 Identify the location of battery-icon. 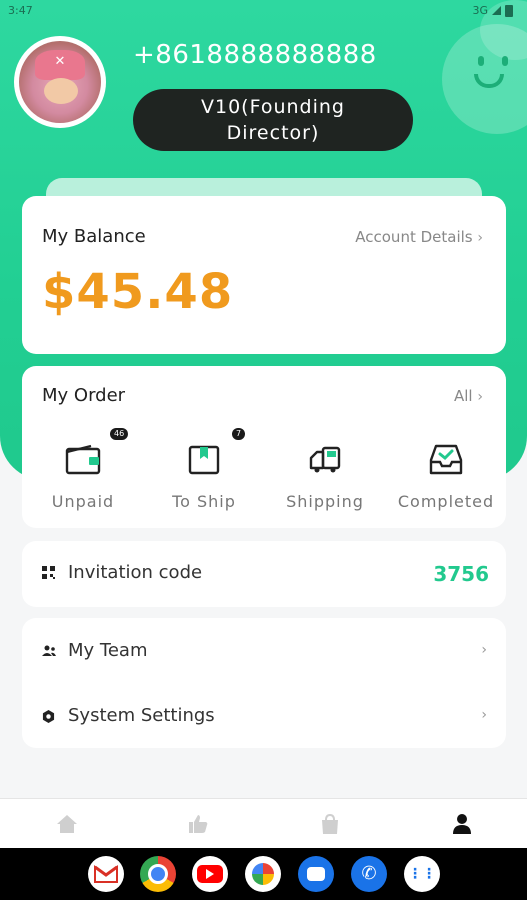
(509, 10).